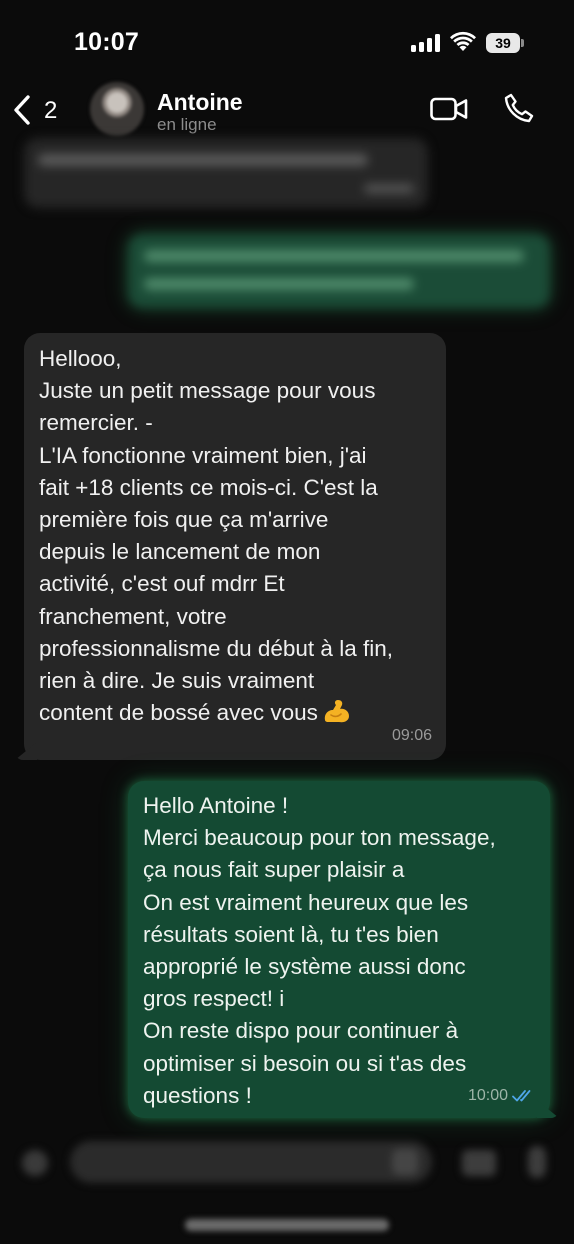  Describe the element at coordinates (301, 1031) in the screenshot. I see `message-line: On reste dispo pour continuer à` at that location.